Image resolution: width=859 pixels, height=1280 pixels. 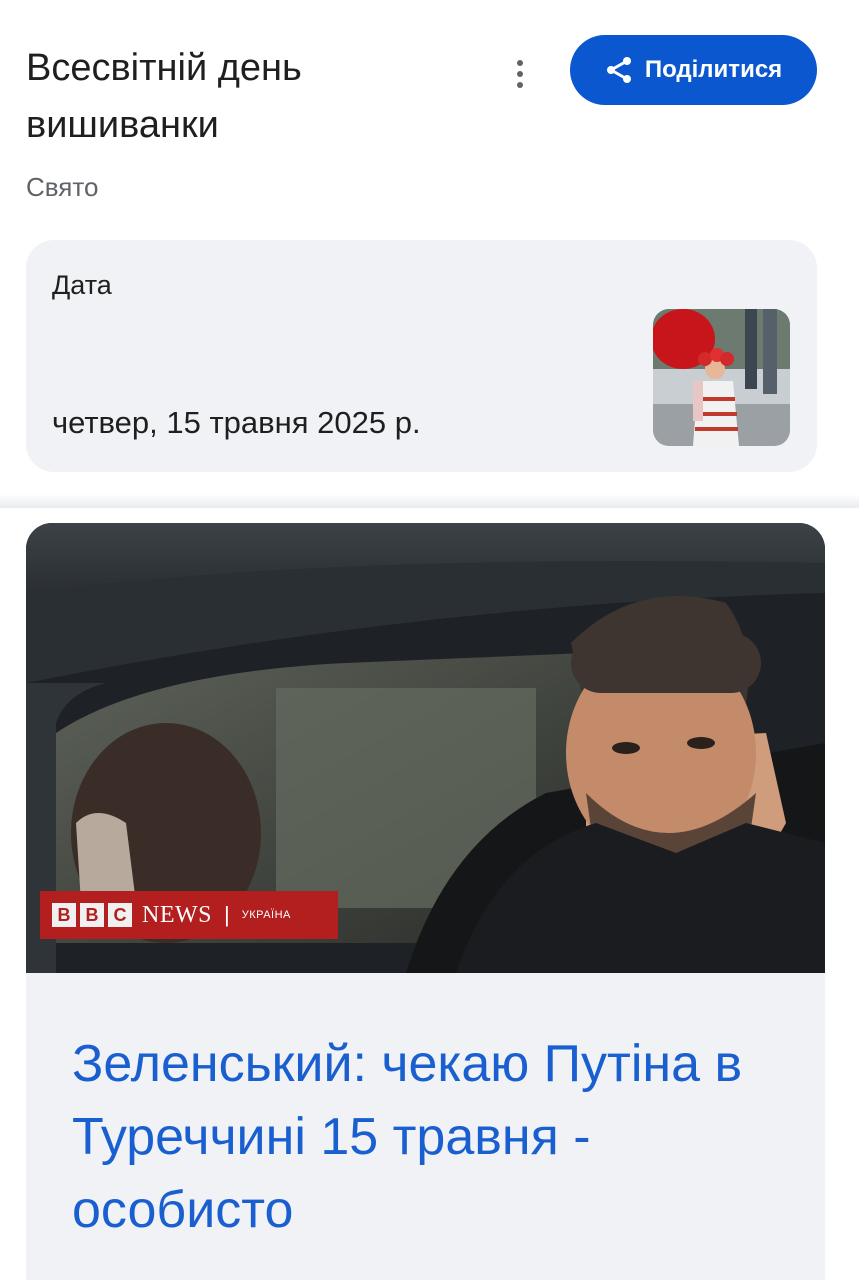 I want to click on girl-in-vyshyvanka-photo, so click(x=721, y=377).